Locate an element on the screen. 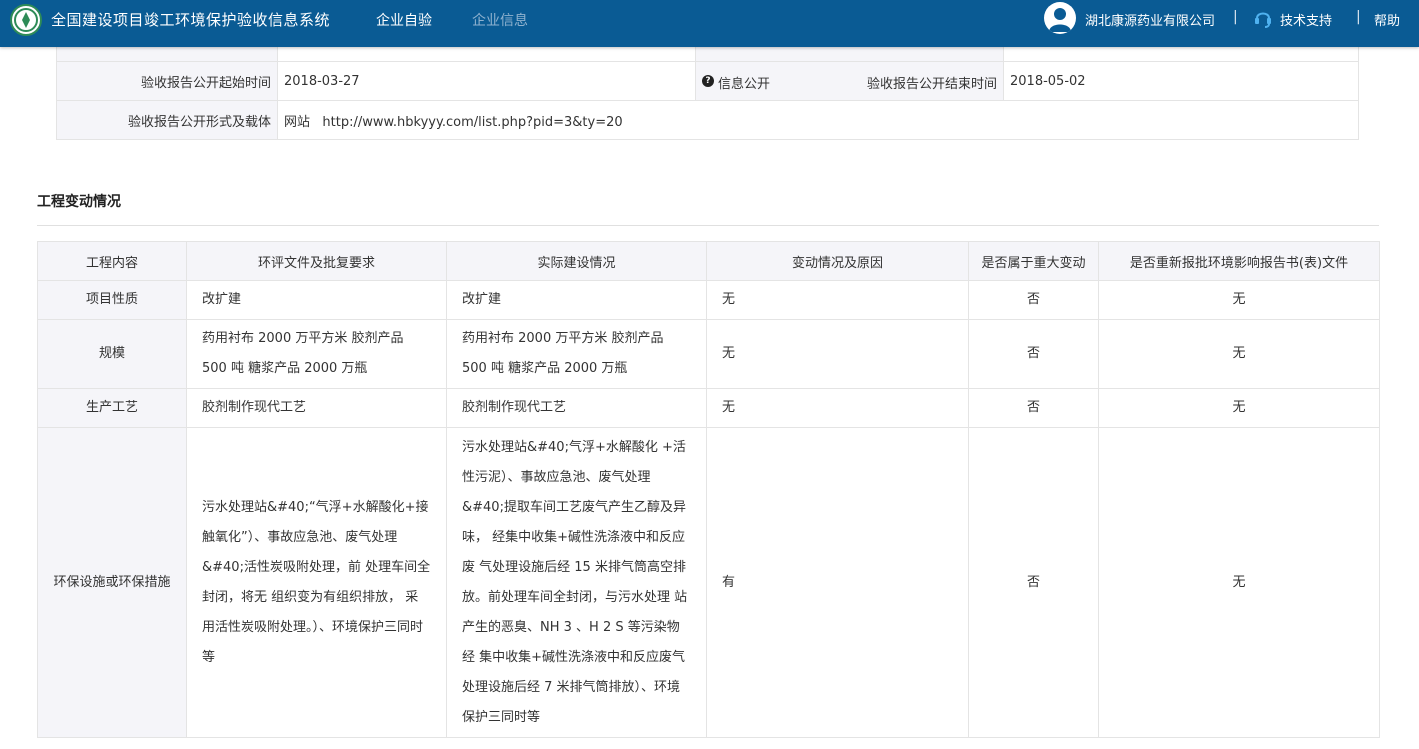 This screenshot has width=1419, height=749. column-header: 实际建设情况 is located at coordinates (576, 261).